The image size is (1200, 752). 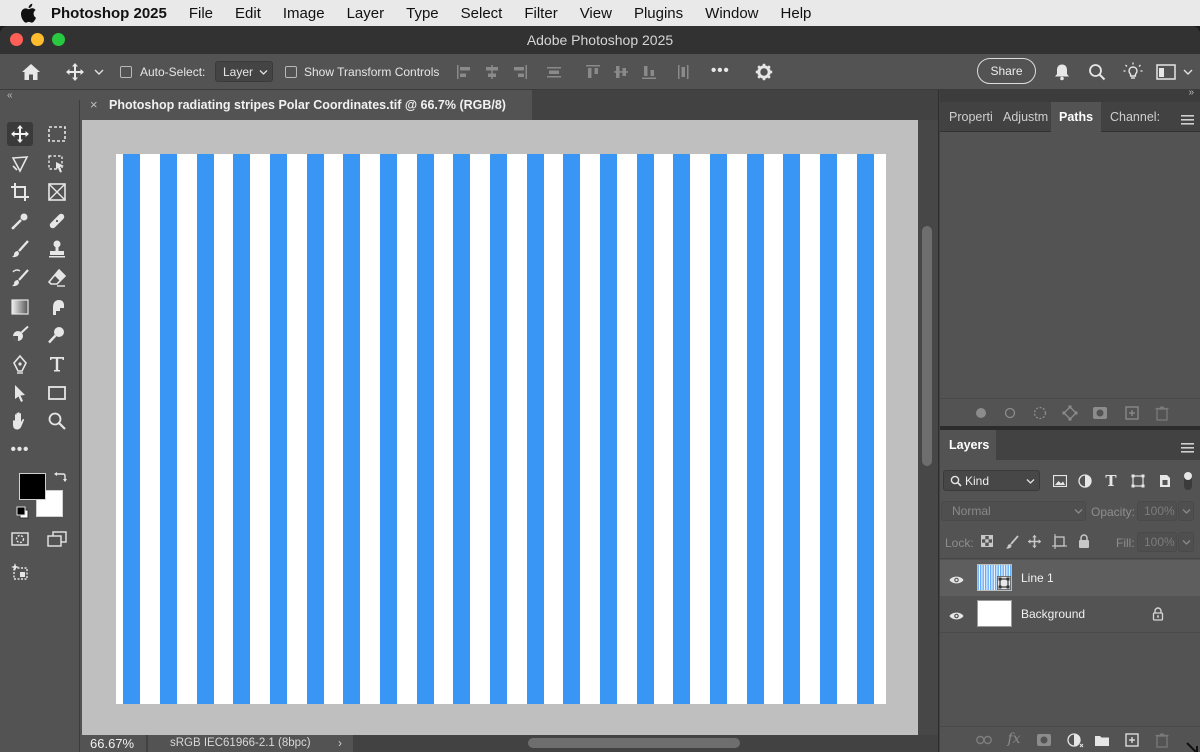 What do you see at coordinates (60, 479) in the screenshot?
I see `swap-colors-icon` at bounding box center [60, 479].